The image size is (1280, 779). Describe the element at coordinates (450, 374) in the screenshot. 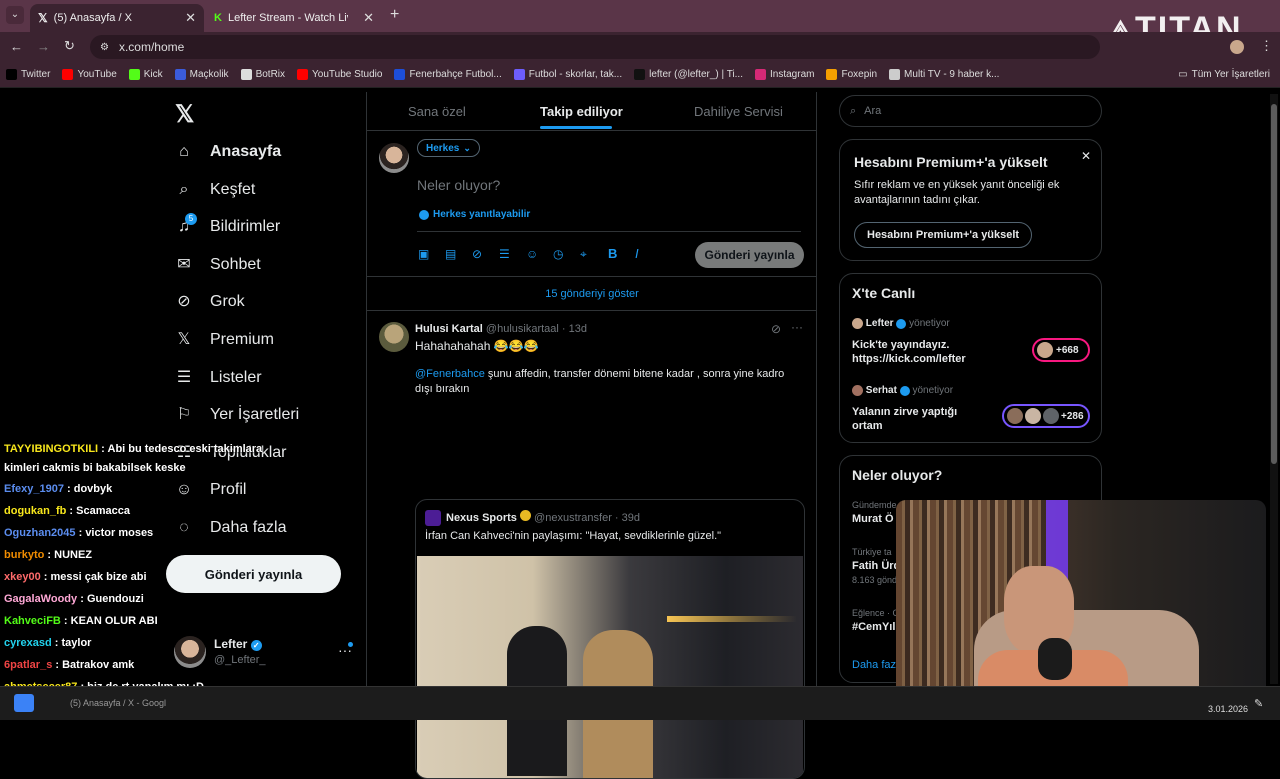

I see `mention-link: @Fenerbahce` at that location.